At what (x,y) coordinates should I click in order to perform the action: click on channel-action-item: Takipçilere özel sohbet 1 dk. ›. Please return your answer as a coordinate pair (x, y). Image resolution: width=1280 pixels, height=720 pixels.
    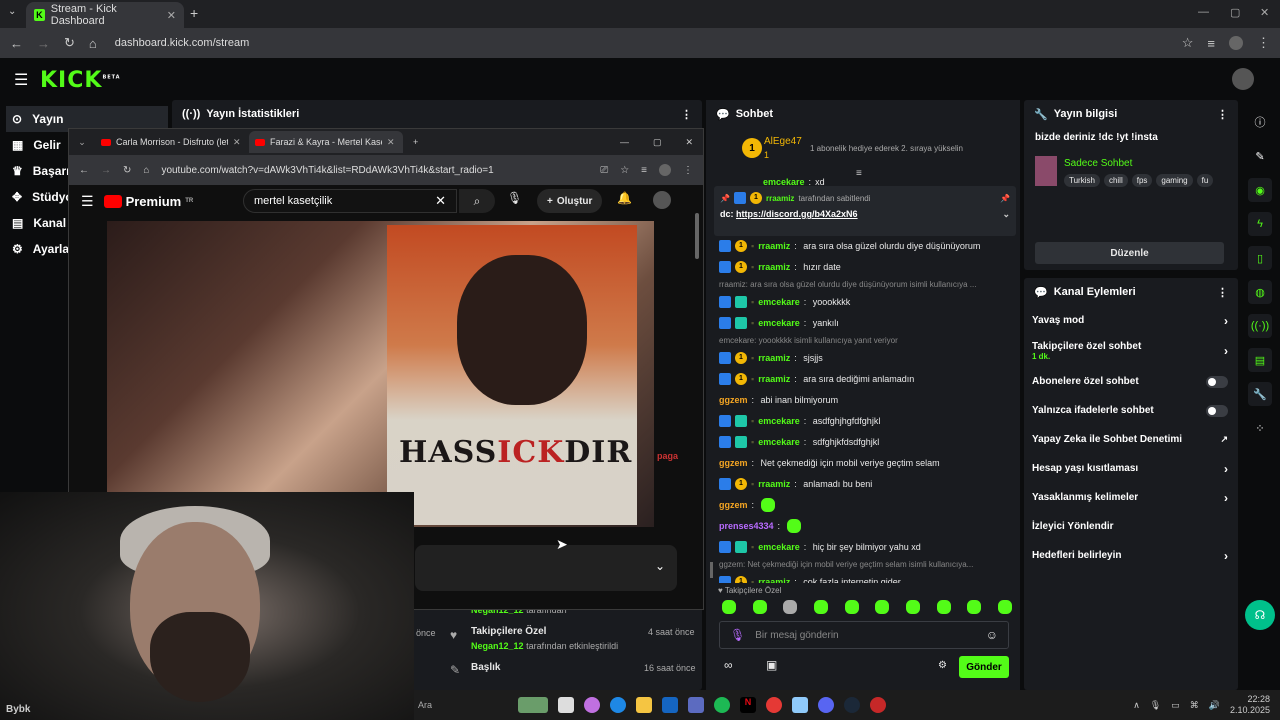
    Looking at the image, I should click on (1131, 351).